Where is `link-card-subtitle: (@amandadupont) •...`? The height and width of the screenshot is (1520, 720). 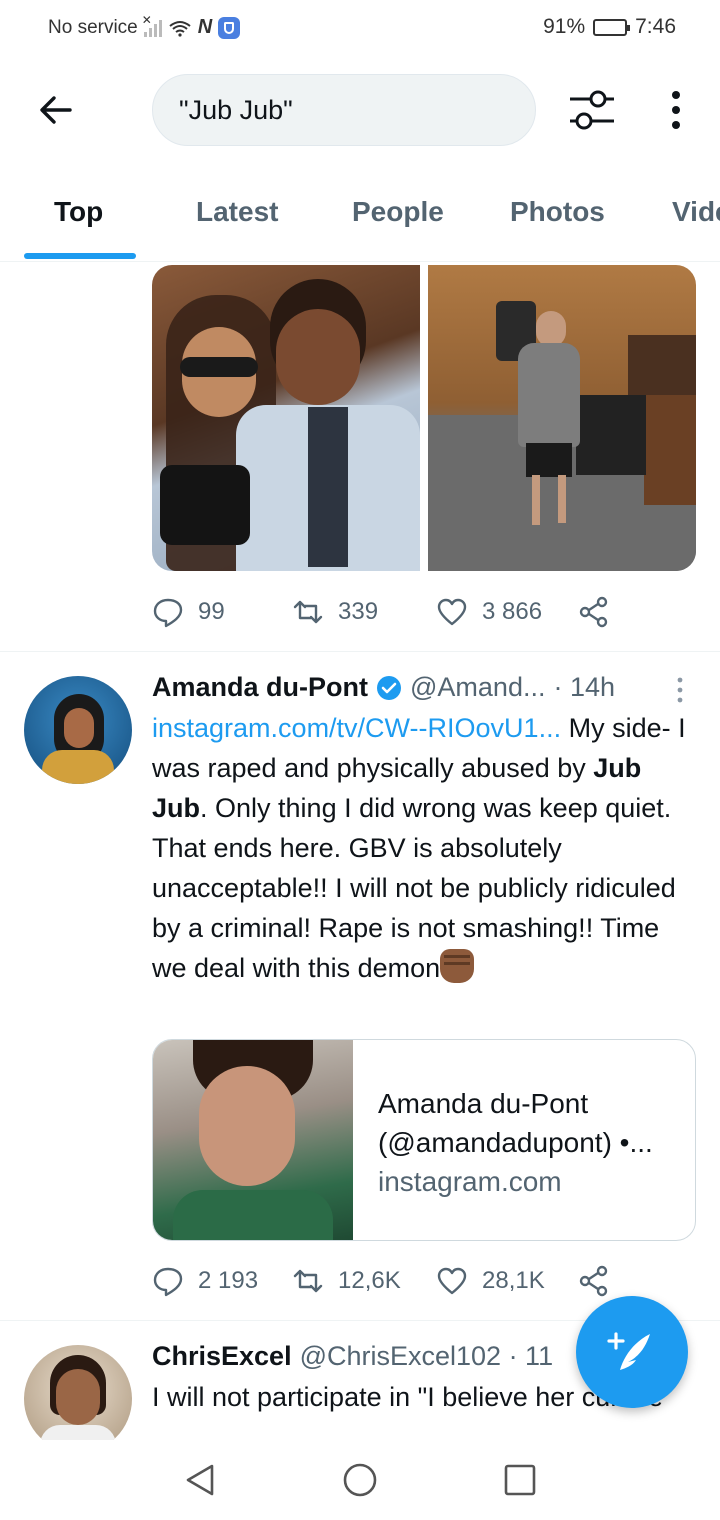 link-card-subtitle: (@amandadupont) •... is located at coordinates (515, 1142).